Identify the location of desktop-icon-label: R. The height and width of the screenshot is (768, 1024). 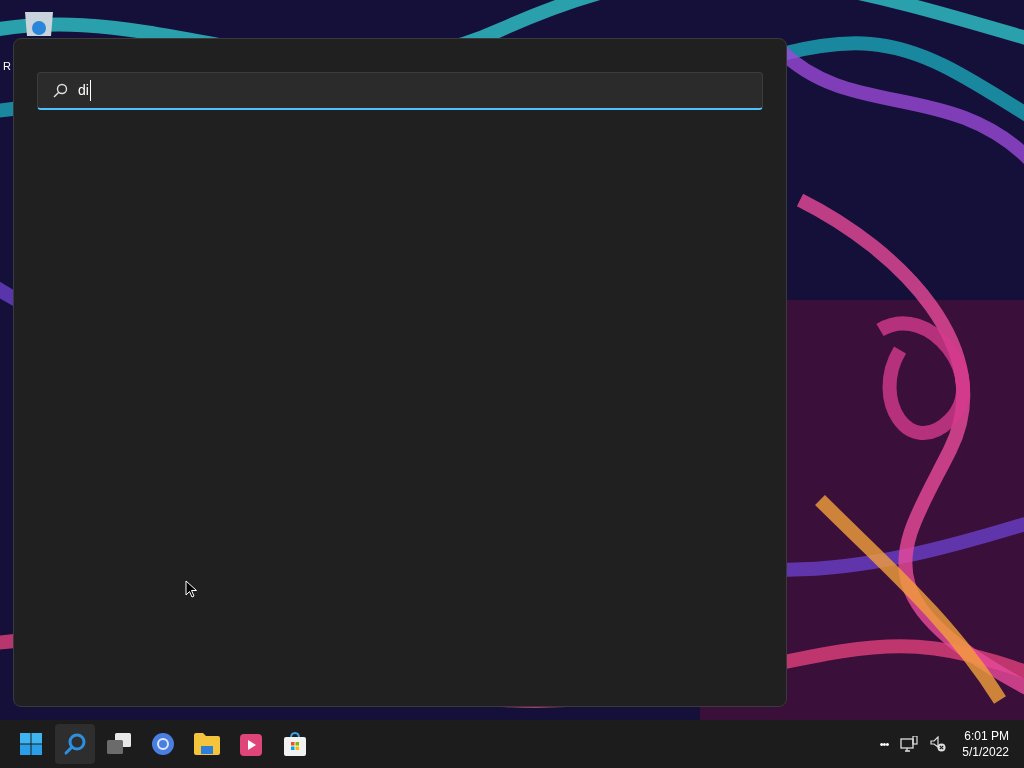
(7, 66).